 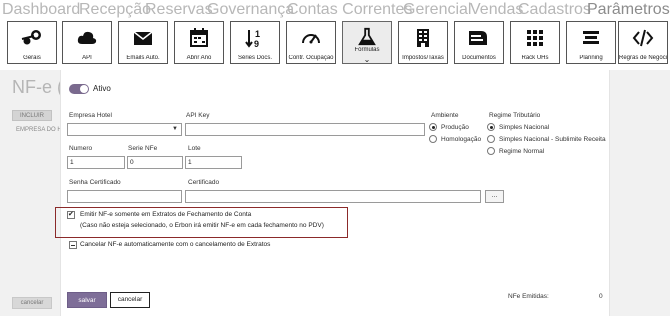 I want to click on flask-icon, so click(x=367, y=36).